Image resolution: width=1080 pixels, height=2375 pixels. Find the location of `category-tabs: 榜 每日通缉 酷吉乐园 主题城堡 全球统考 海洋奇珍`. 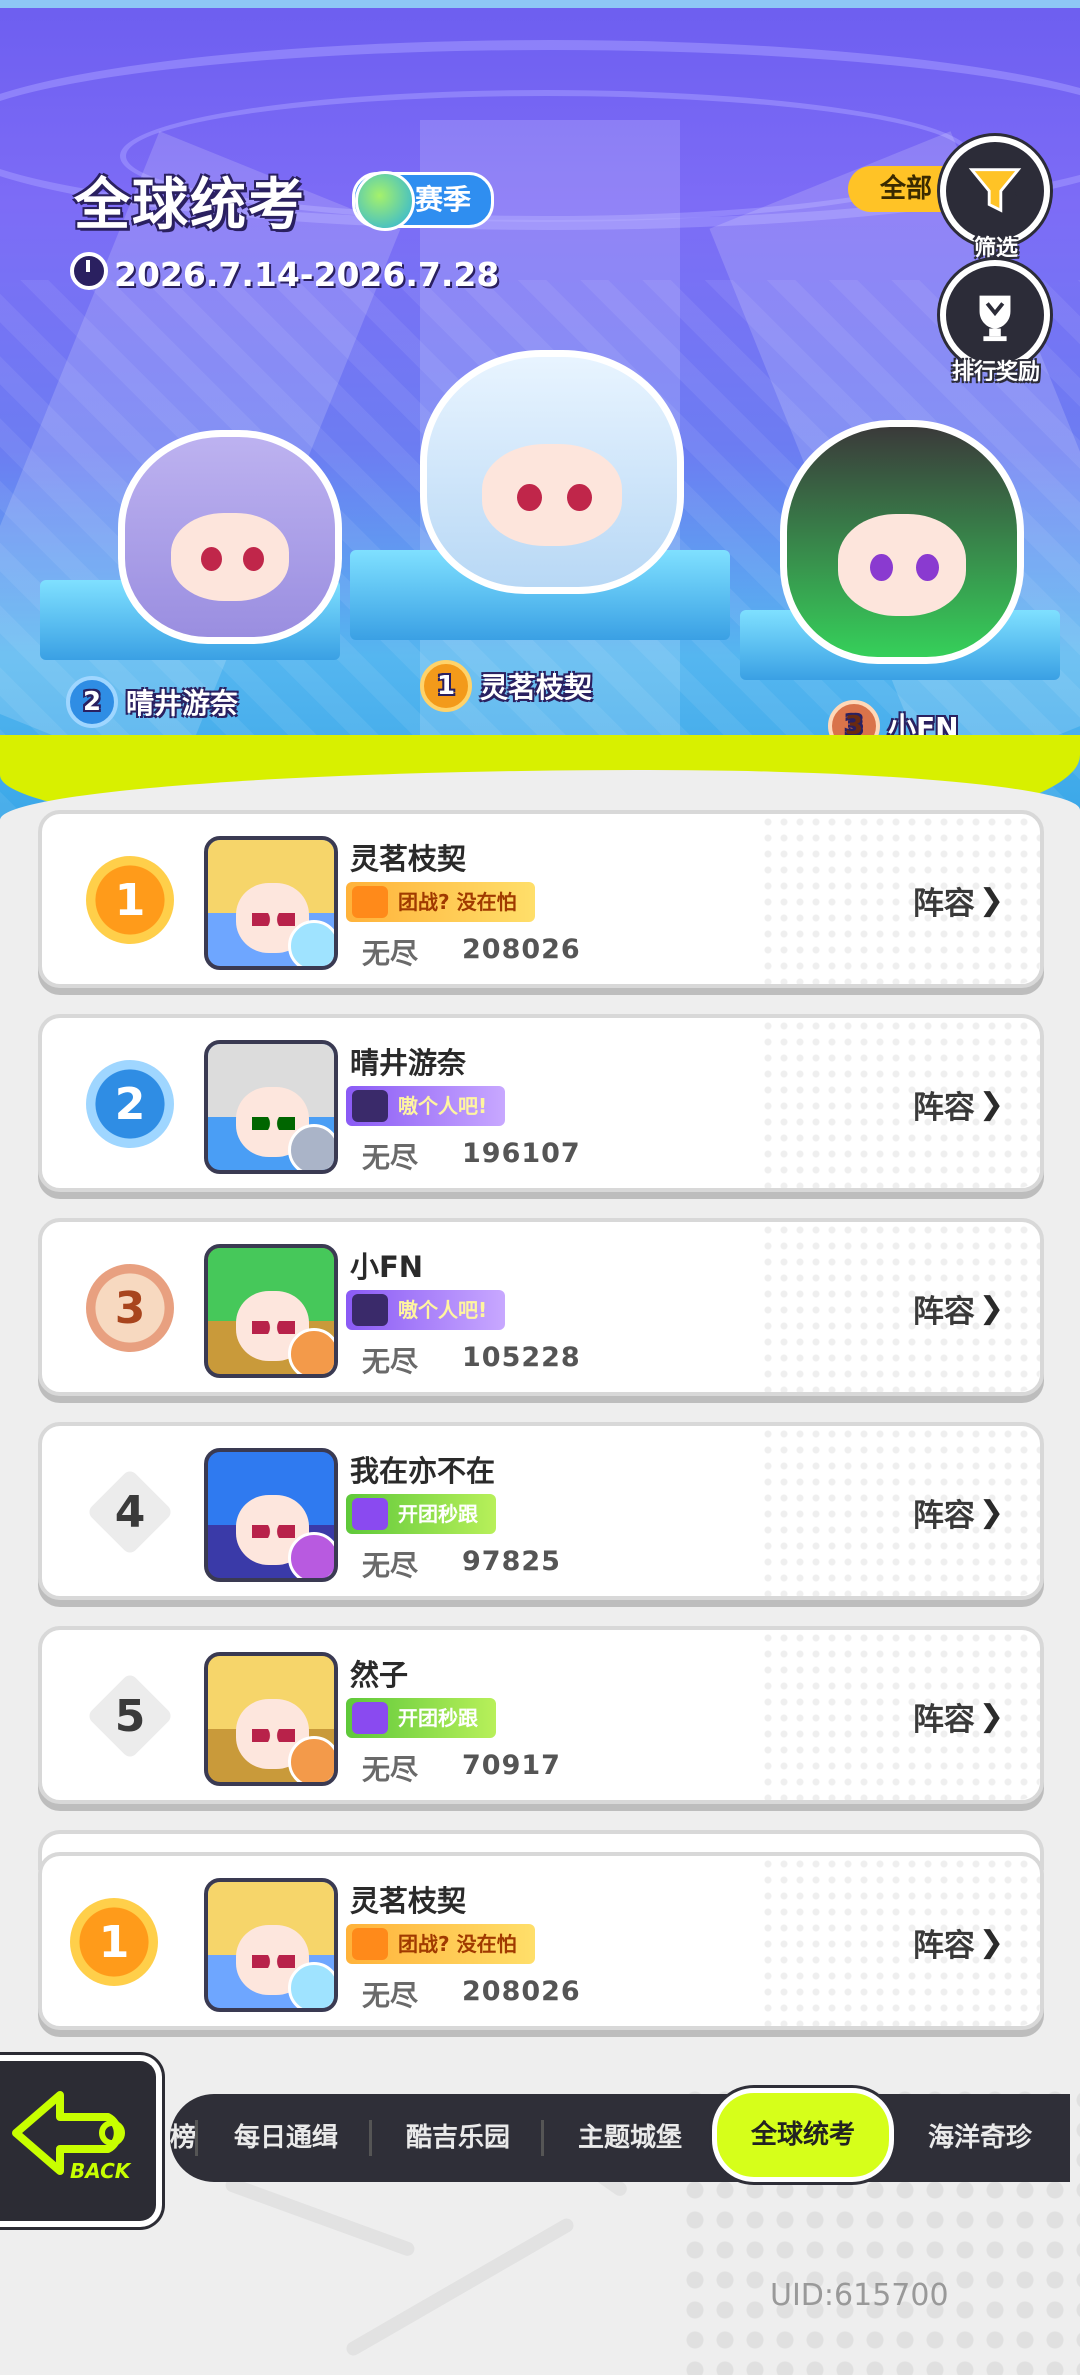

category-tabs: 榜 每日通缉 酷吉乐园 主题城堡 全球统考 海洋奇珍 is located at coordinates (620, 2135).